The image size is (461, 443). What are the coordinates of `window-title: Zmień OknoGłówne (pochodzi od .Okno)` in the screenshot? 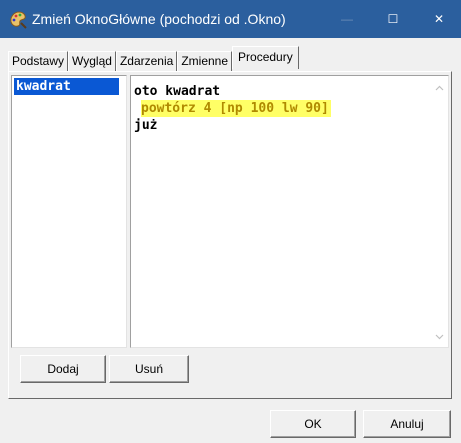 It's located at (159, 19).